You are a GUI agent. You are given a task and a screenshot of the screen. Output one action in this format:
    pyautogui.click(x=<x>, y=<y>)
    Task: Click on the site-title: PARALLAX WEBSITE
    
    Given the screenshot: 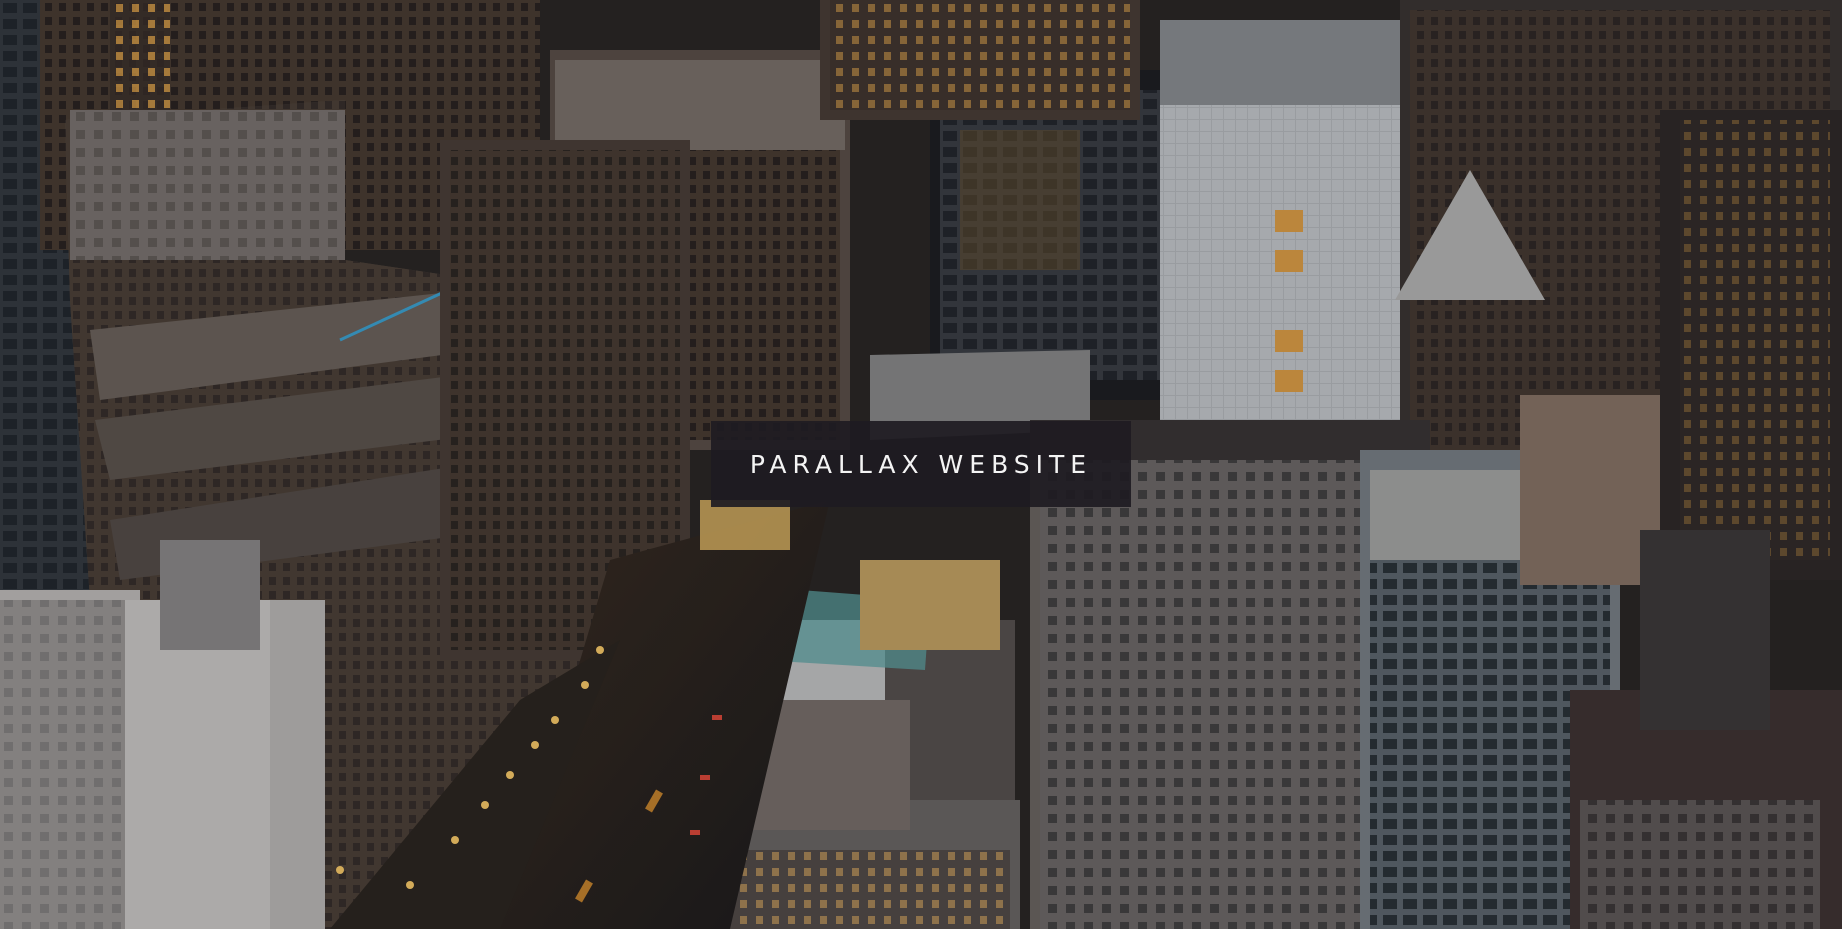 What is the action you would take?
    pyautogui.click(x=921, y=464)
    